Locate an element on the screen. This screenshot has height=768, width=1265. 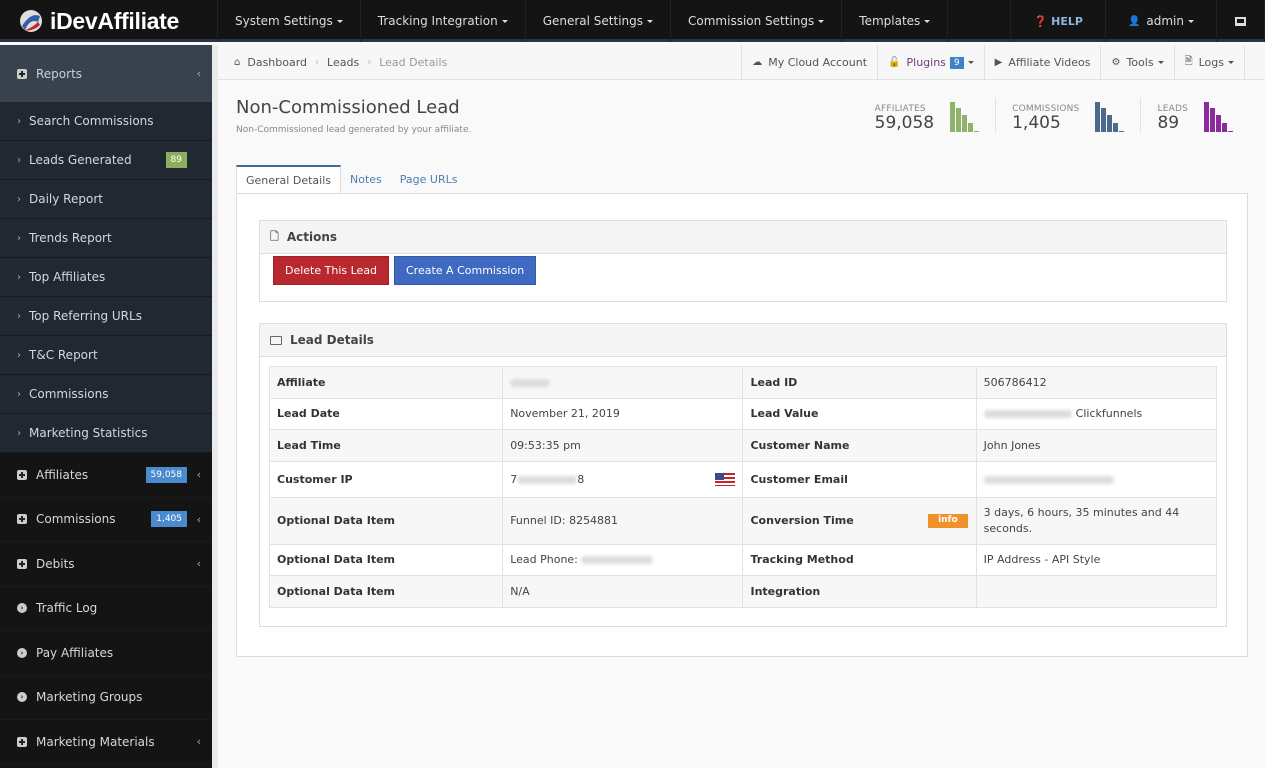
field-label: Customer IP is located at coordinates (386, 479).